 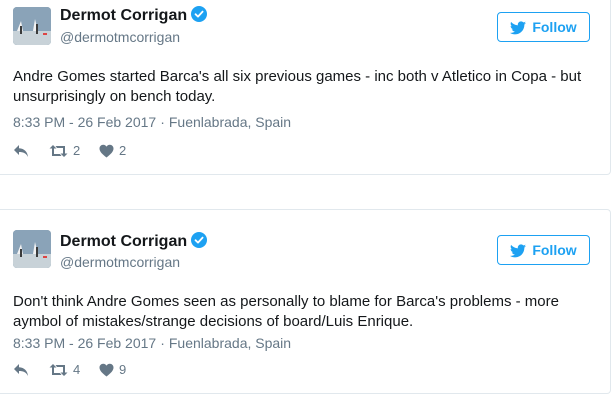 What do you see at coordinates (123, 150) in the screenshot?
I see `like-count: 2` at bounding box center [123, 150].